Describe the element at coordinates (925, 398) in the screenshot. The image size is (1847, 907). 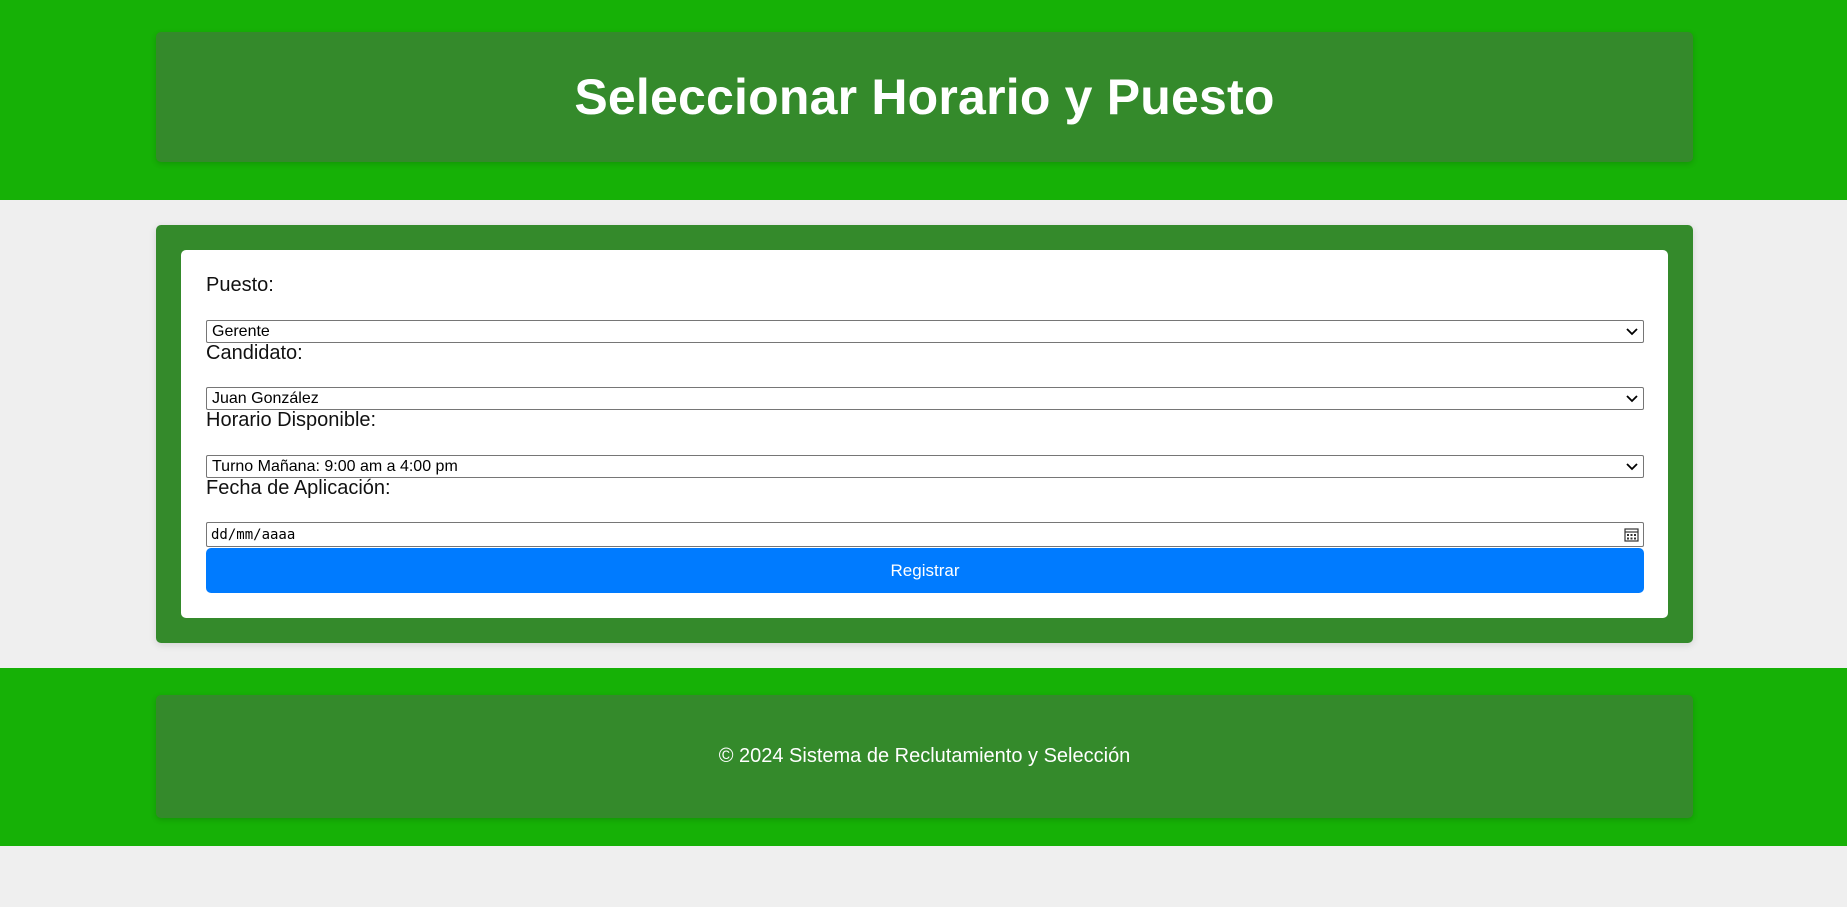
I see `candidato-select: Juan González` at that location.